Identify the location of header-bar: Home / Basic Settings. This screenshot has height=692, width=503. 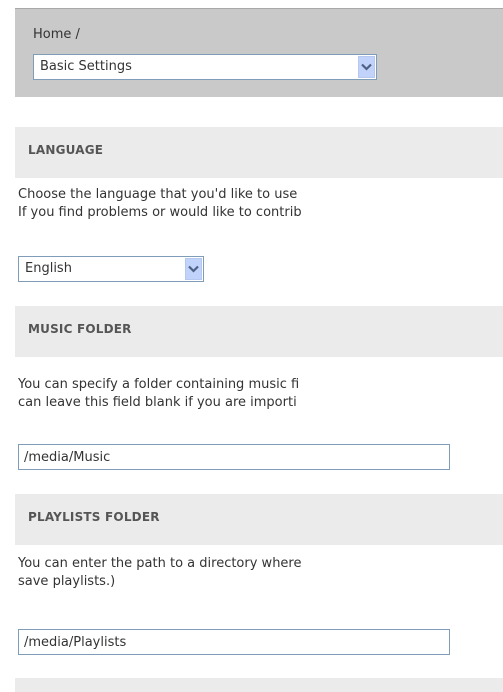
(259, 52).